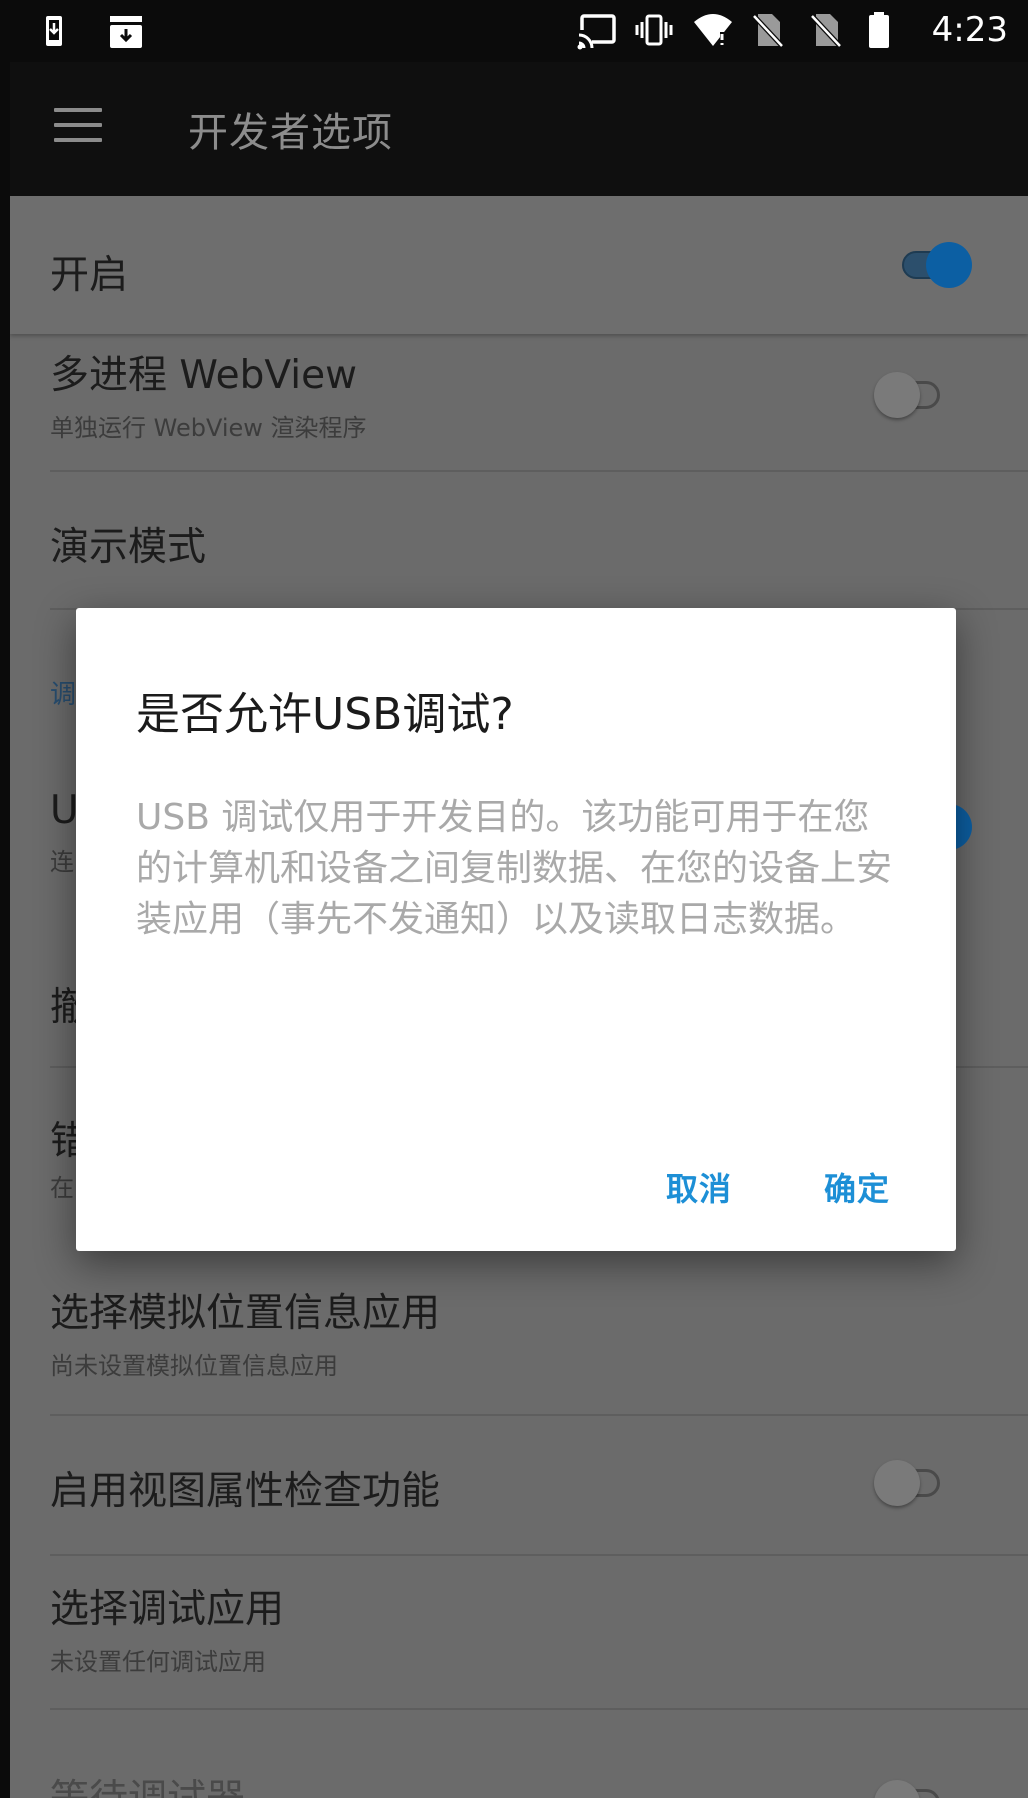 The height and width of the screenshot is (1798, 1028). Describe the element at coordinates (934, 265) in the screenshot. I see `master-switch-toggle` at that location.